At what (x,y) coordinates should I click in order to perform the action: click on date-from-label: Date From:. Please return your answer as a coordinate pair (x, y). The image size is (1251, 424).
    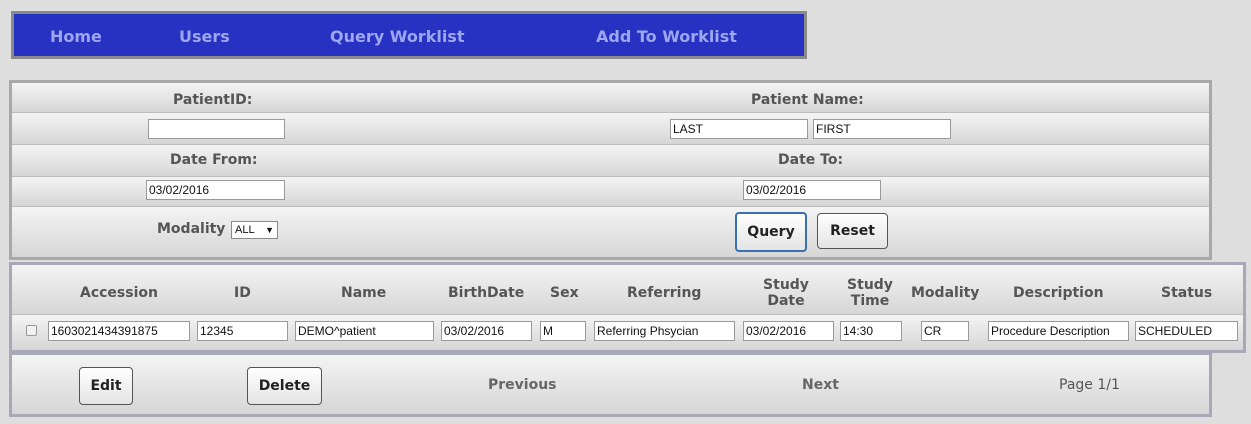
    Looking at the image, I should click on (214, 160).